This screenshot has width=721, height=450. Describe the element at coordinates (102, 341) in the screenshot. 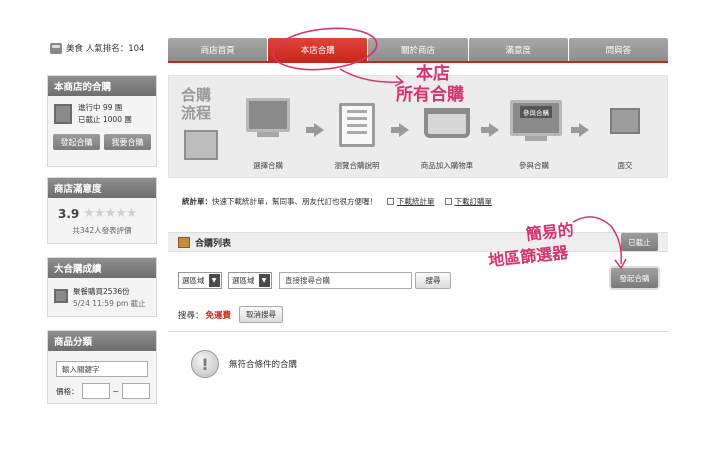

I see `sidebar-category-title: 商品分類` at that location.